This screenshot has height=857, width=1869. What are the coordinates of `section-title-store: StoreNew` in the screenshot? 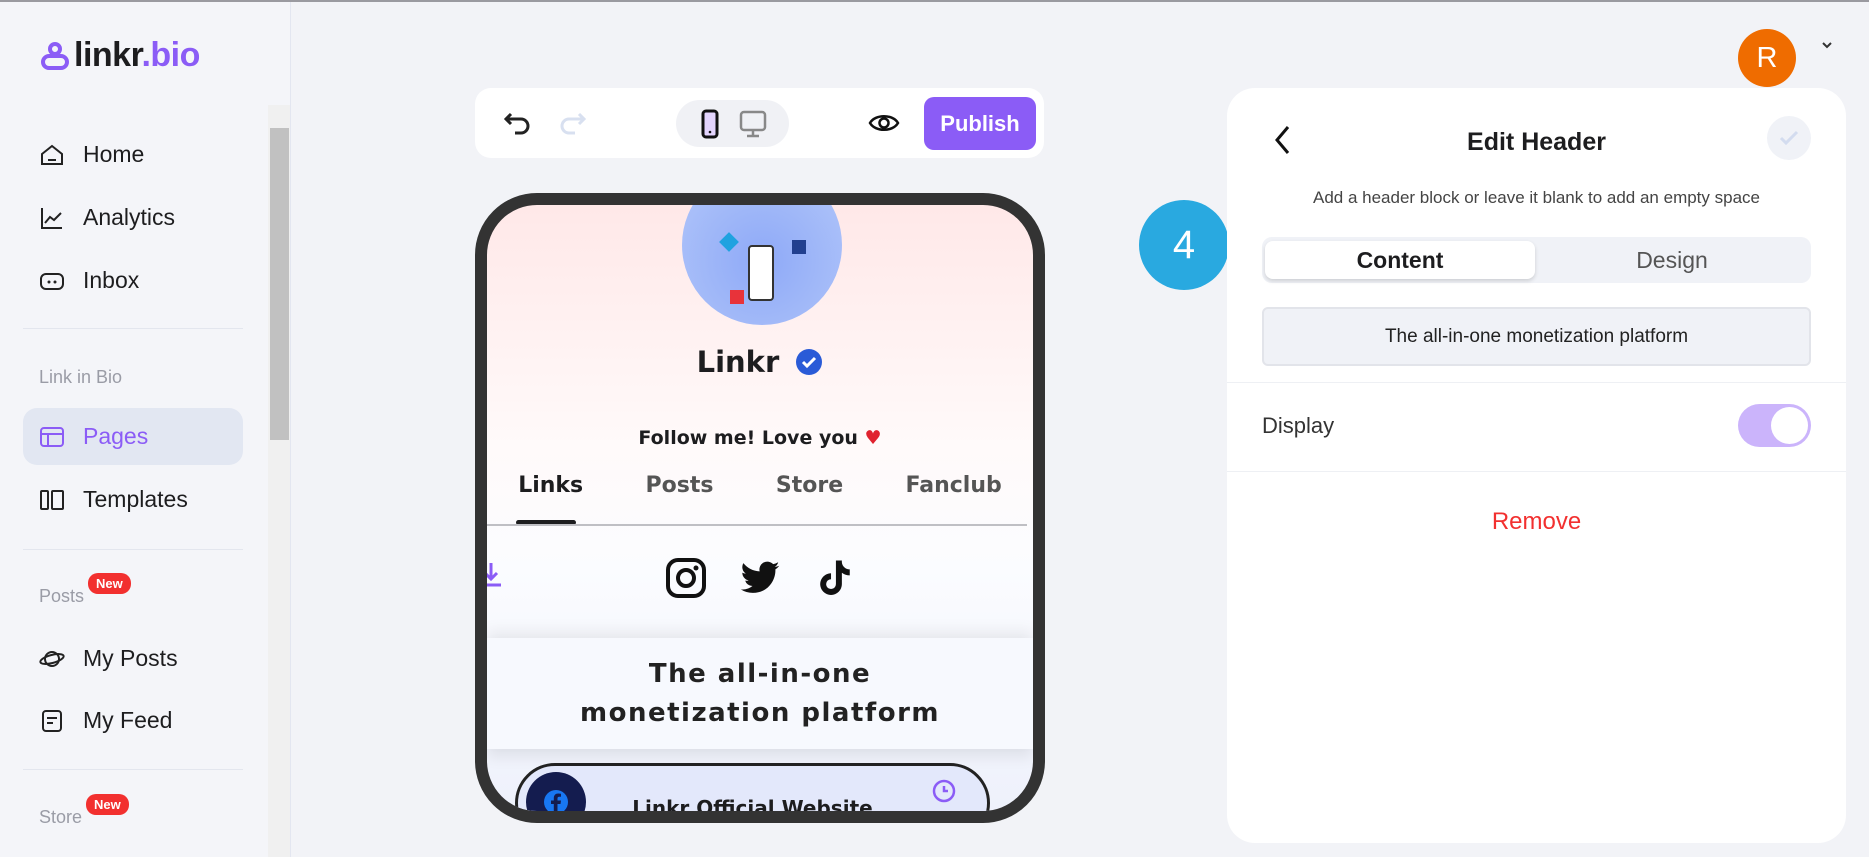 It's located at (84, 811).